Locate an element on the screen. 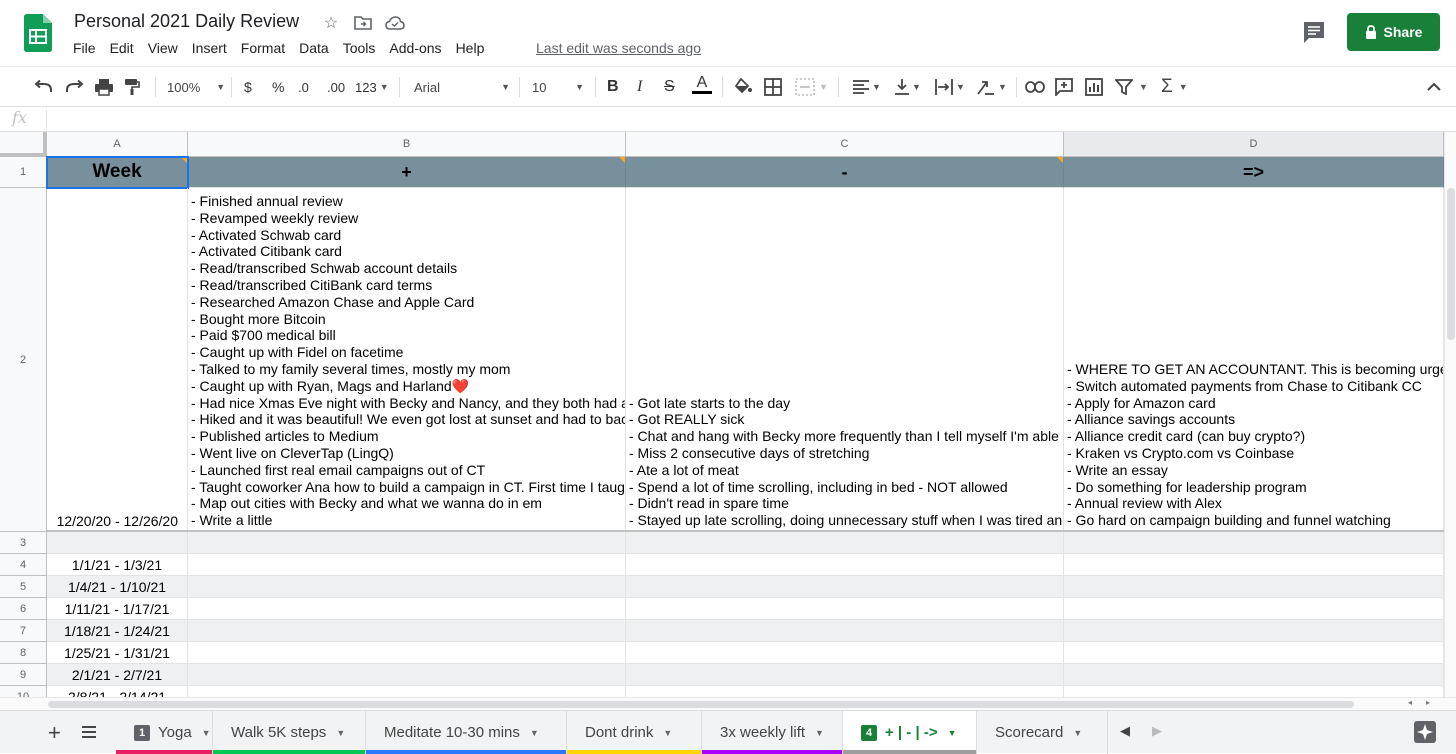 The height and width of the screenshot is (754, 1456). collapse-toolbar-icon is located at coordinates (1434, 87).